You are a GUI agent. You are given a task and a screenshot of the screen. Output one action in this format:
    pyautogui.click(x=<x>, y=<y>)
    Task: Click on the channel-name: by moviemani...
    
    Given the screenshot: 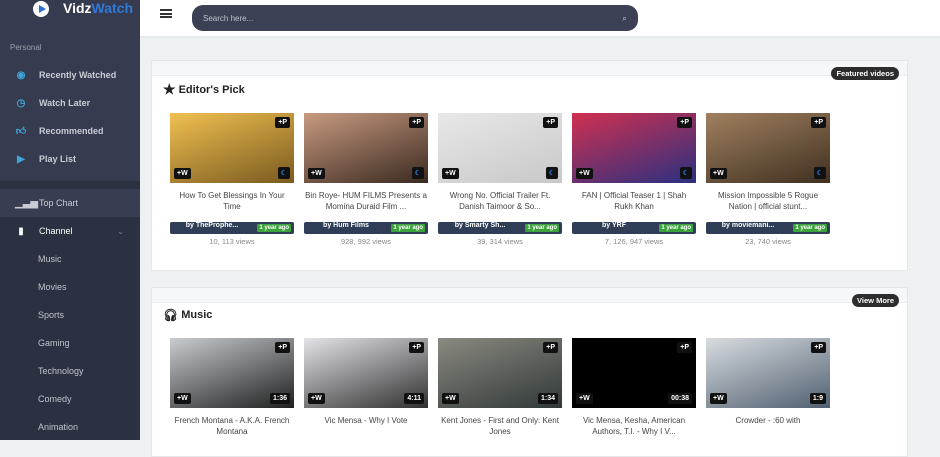 What is the action you would take?
    pyautogui.click(x=748, y=225)
    